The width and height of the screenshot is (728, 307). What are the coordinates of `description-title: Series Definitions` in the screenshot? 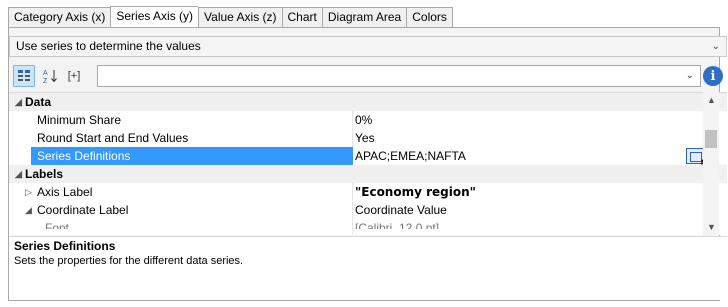 It's located at (65, 246).